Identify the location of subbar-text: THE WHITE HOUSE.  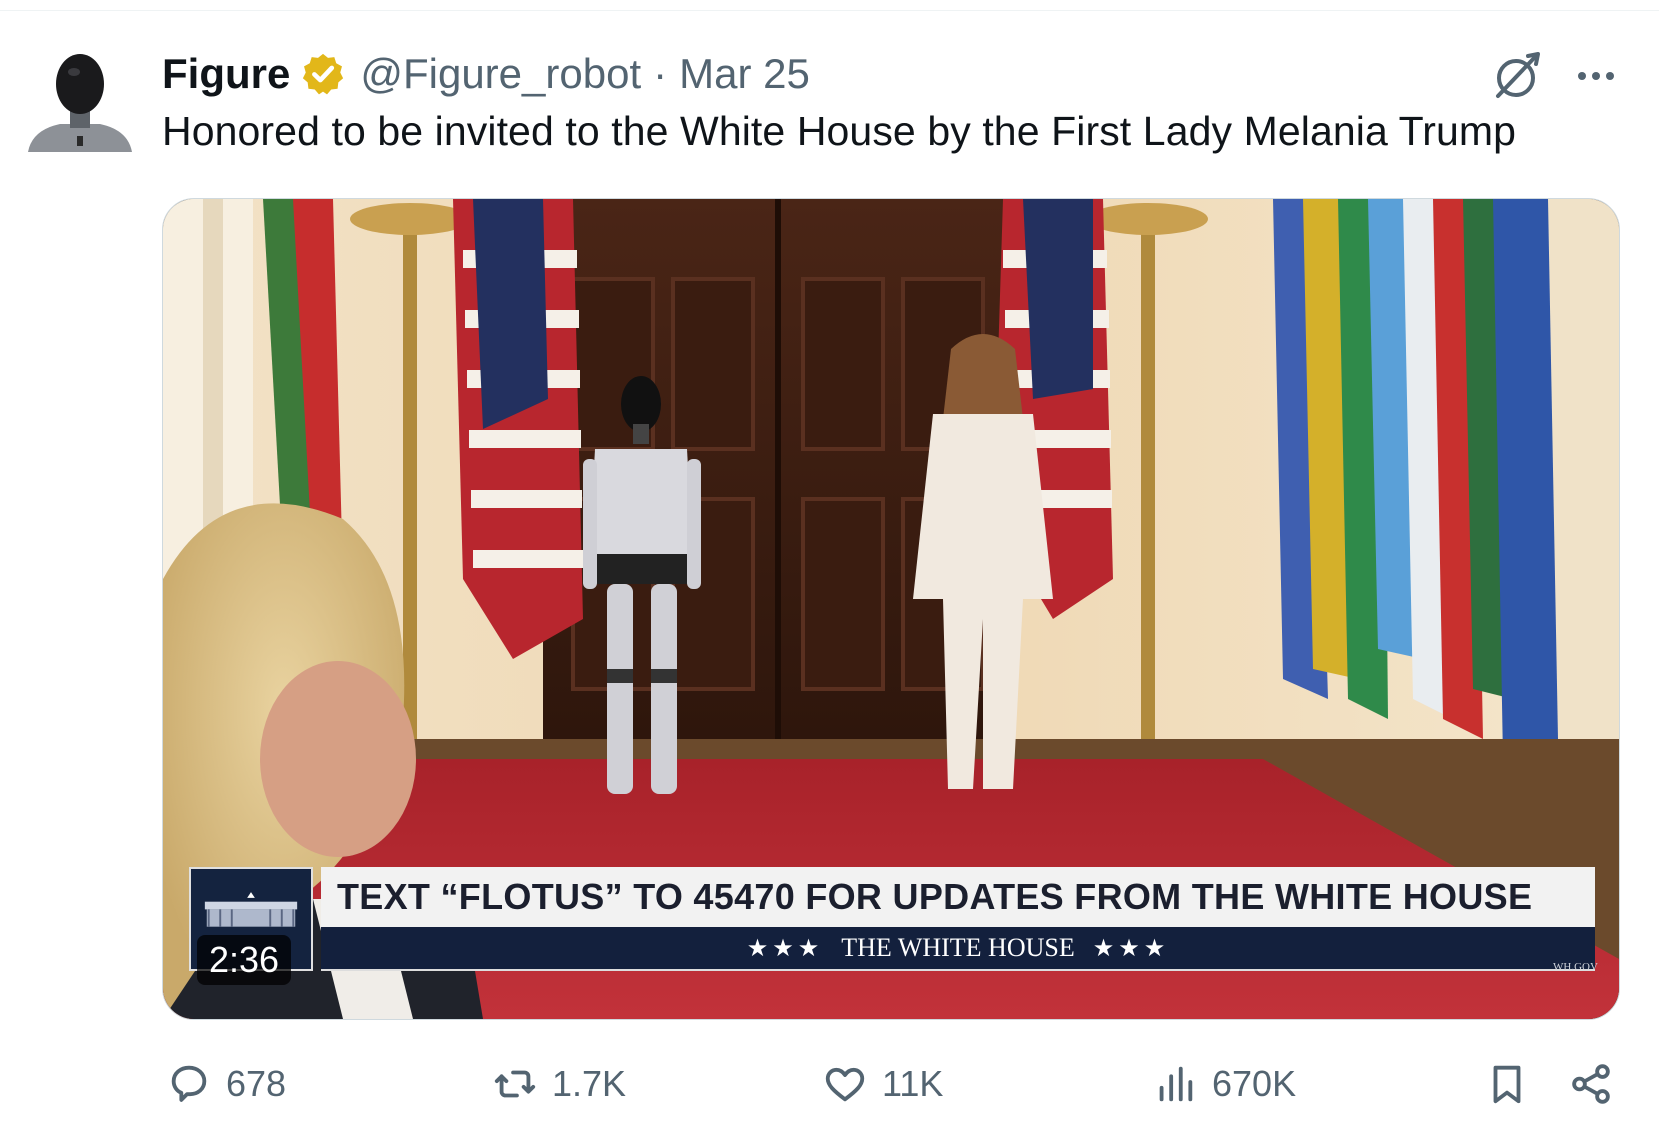
(958, 947).